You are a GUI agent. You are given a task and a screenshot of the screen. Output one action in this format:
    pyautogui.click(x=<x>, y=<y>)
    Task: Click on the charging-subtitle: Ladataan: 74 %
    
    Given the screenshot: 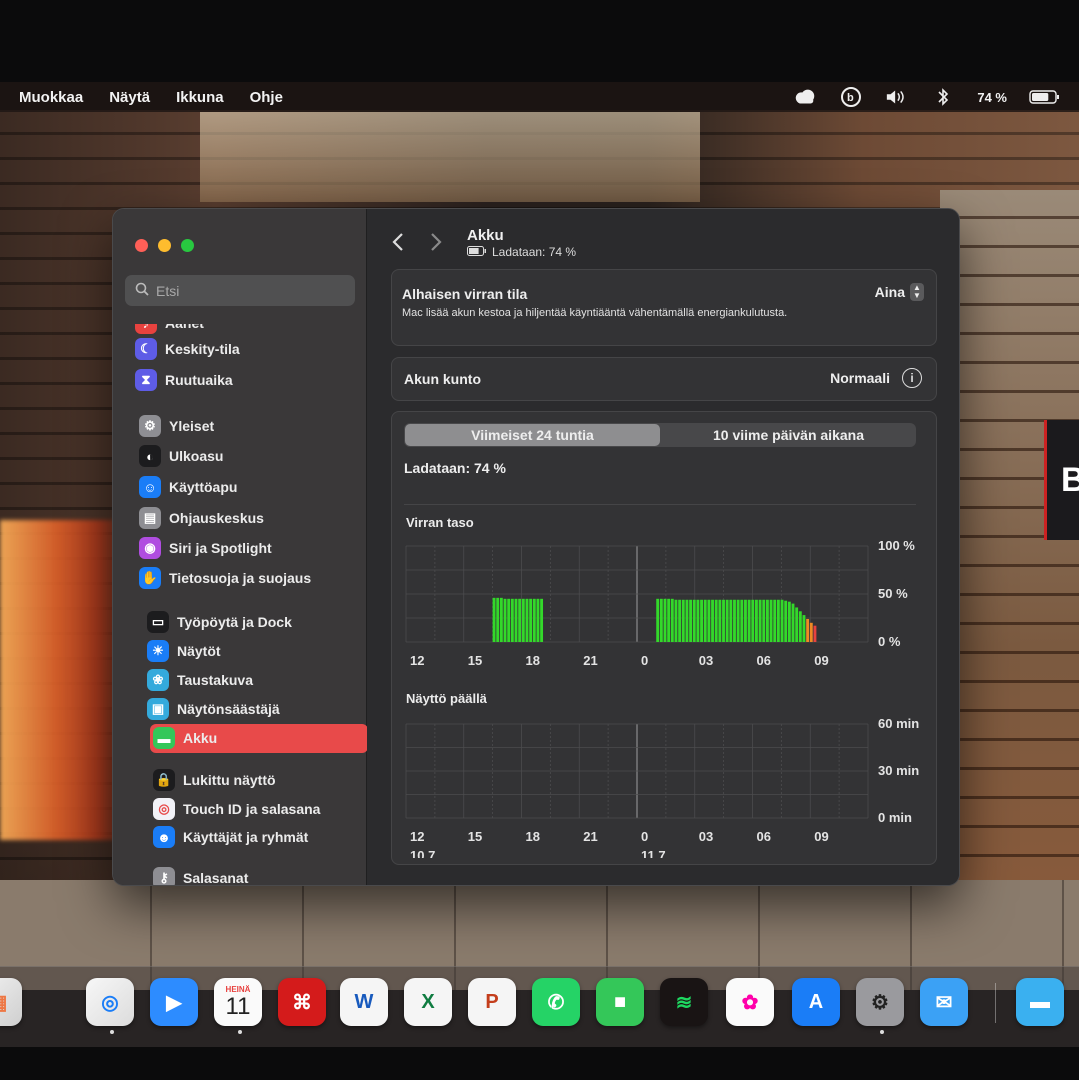 What is the action you would take?
    pyautogui.click(x=534, y=252)
    